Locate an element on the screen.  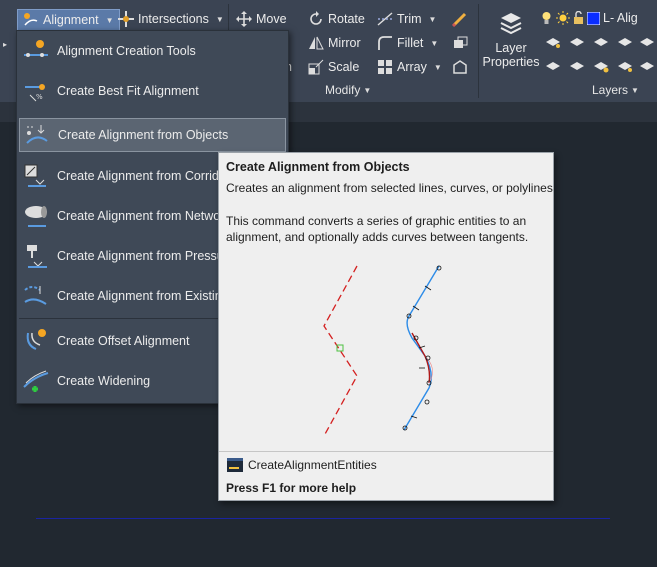
layer-properties-icon is located at coordinates (511, 24).